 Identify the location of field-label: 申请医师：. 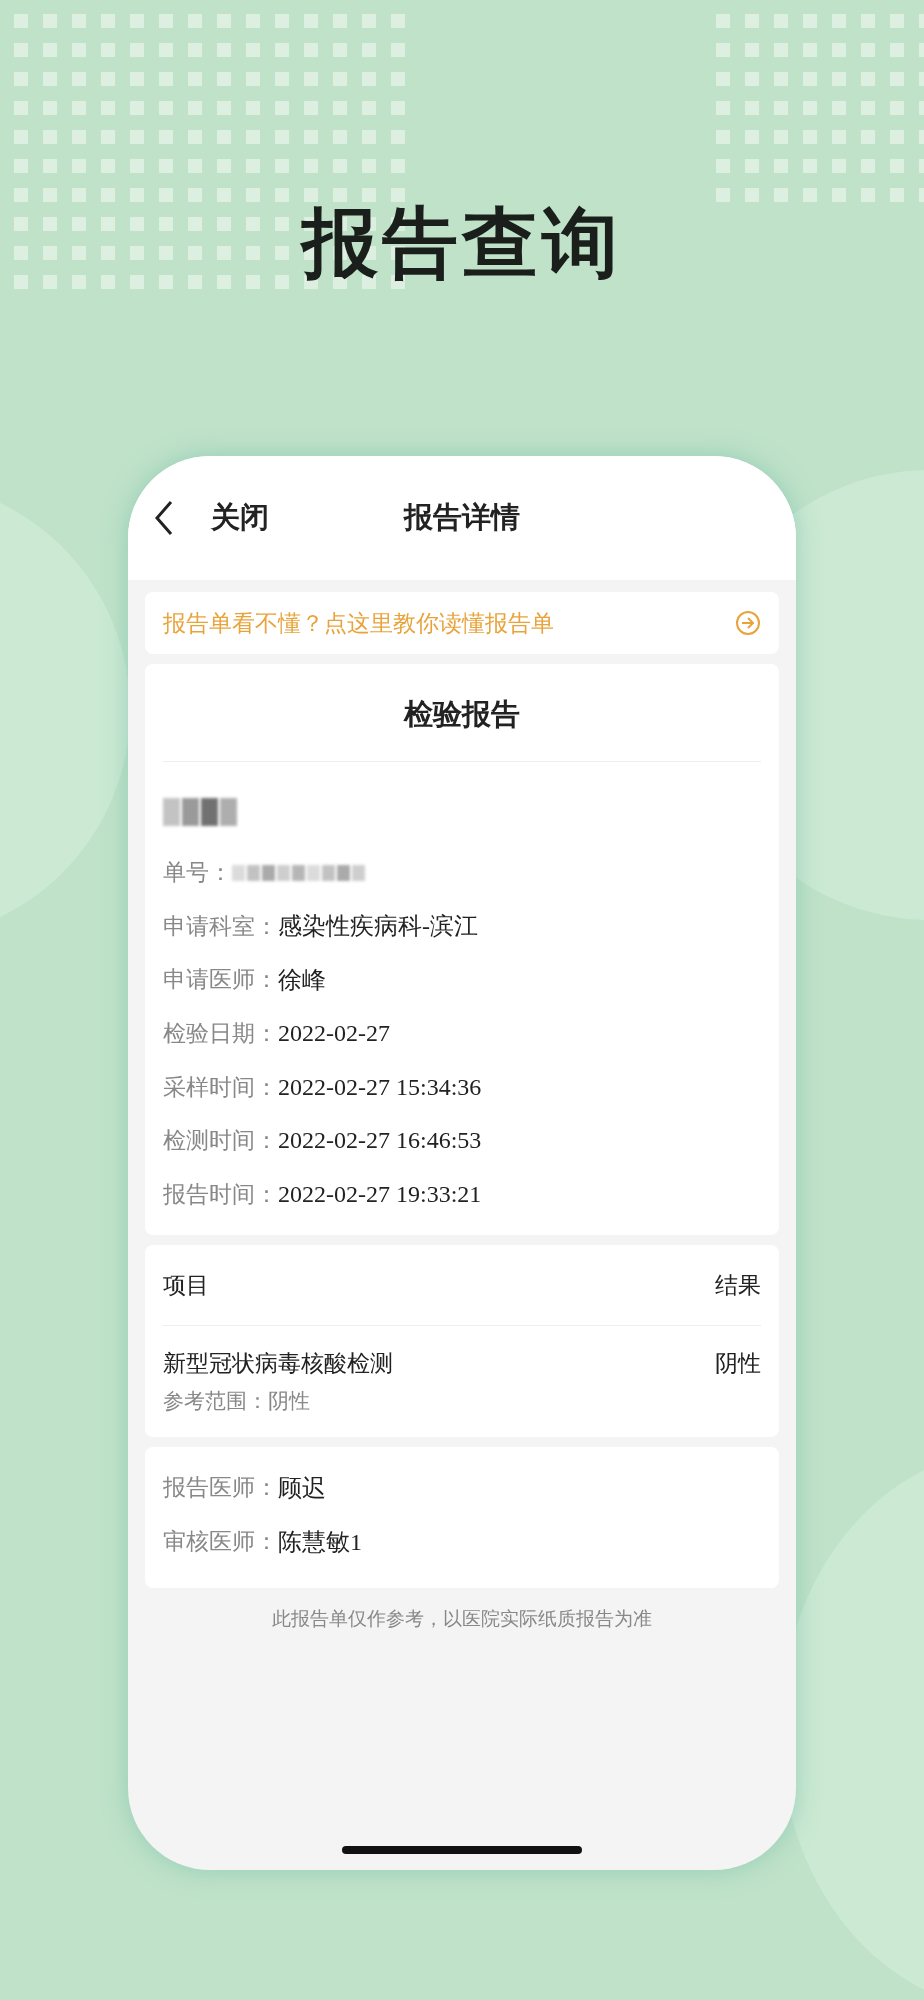
(220, 980).